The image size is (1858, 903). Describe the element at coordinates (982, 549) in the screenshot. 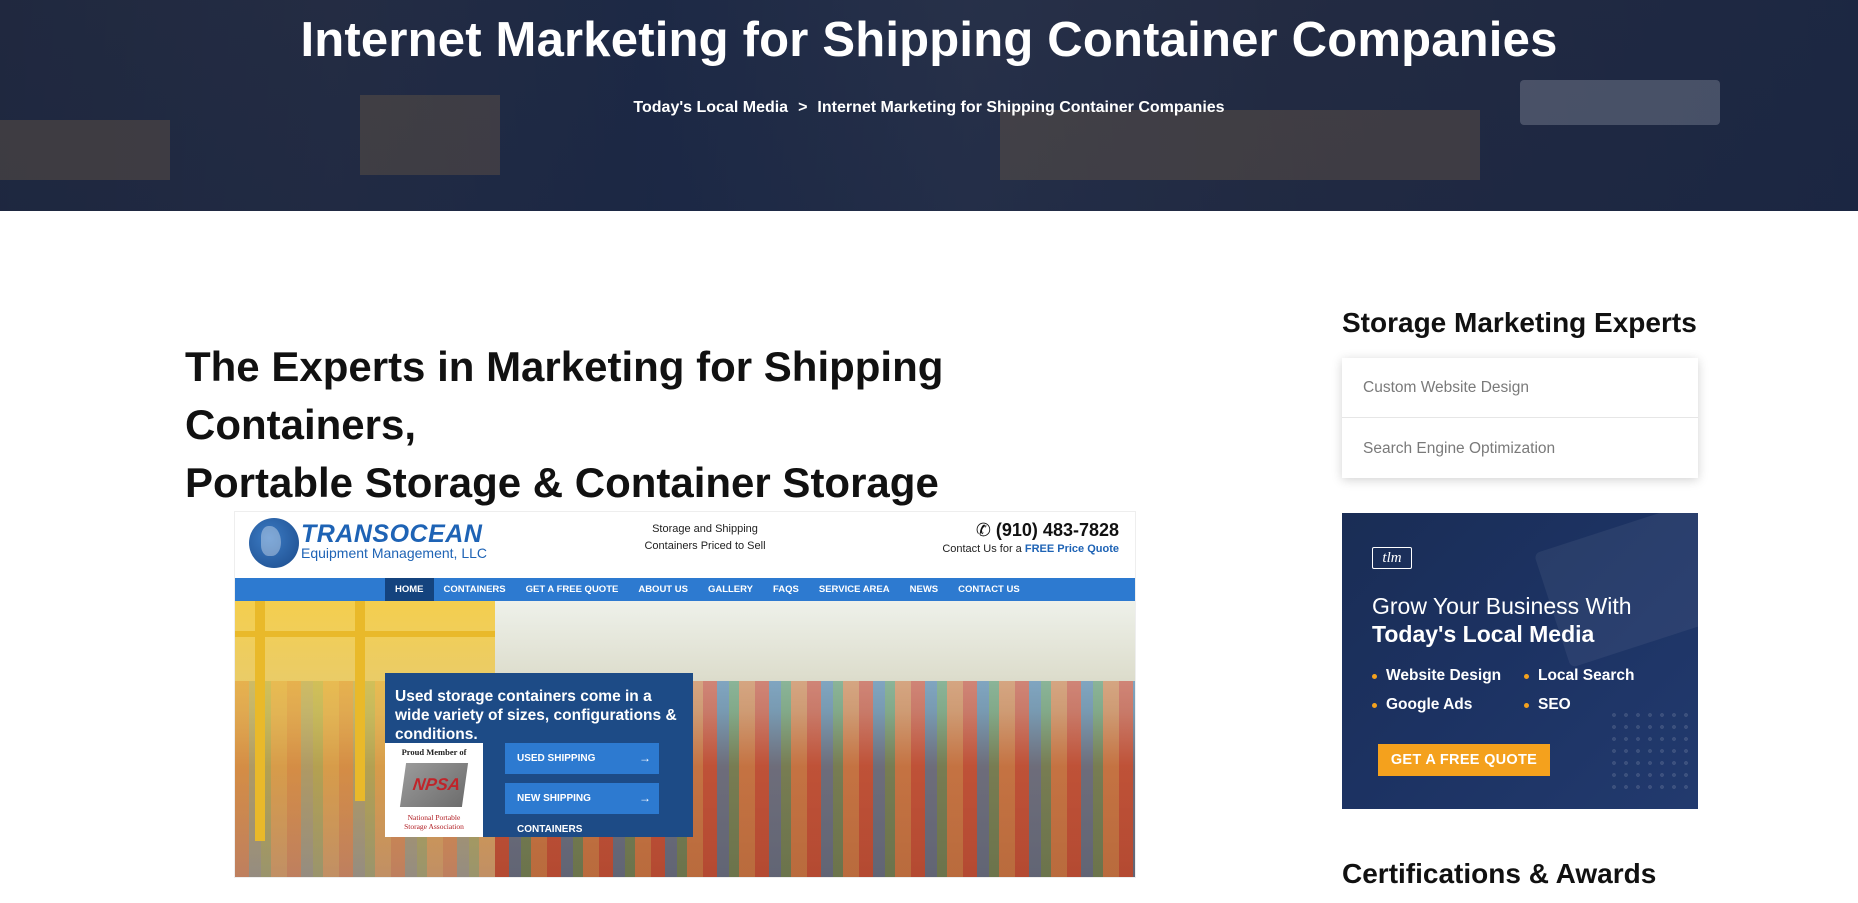

I see `screenshot-contact-prefix: Contact Us for a` at that location.